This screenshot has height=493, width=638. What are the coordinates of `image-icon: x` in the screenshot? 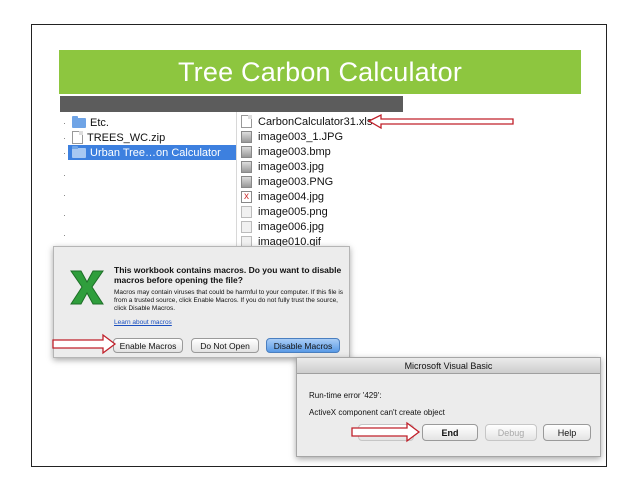 It's located at (246, 196).